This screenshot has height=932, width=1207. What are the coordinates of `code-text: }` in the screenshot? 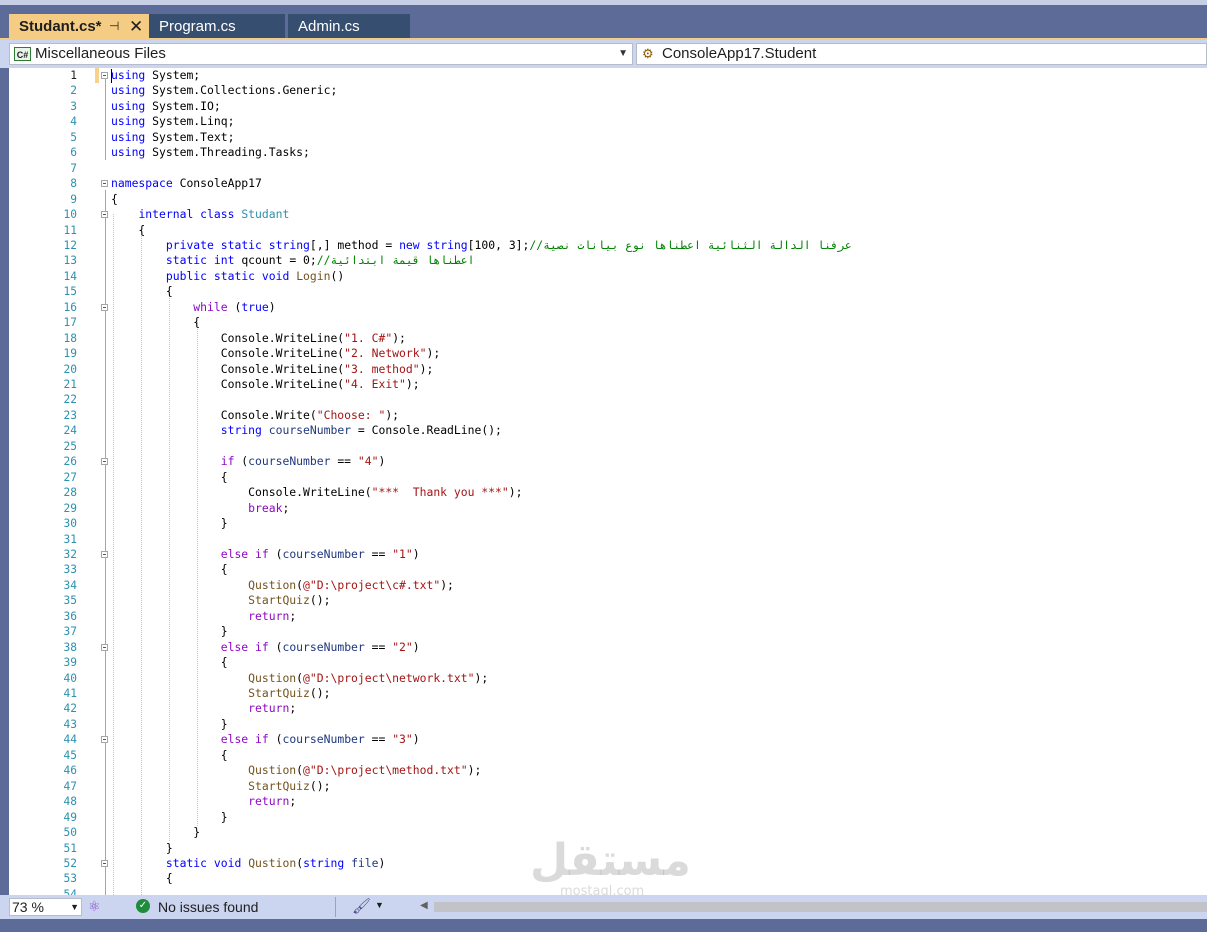 It's located at (169, 631).